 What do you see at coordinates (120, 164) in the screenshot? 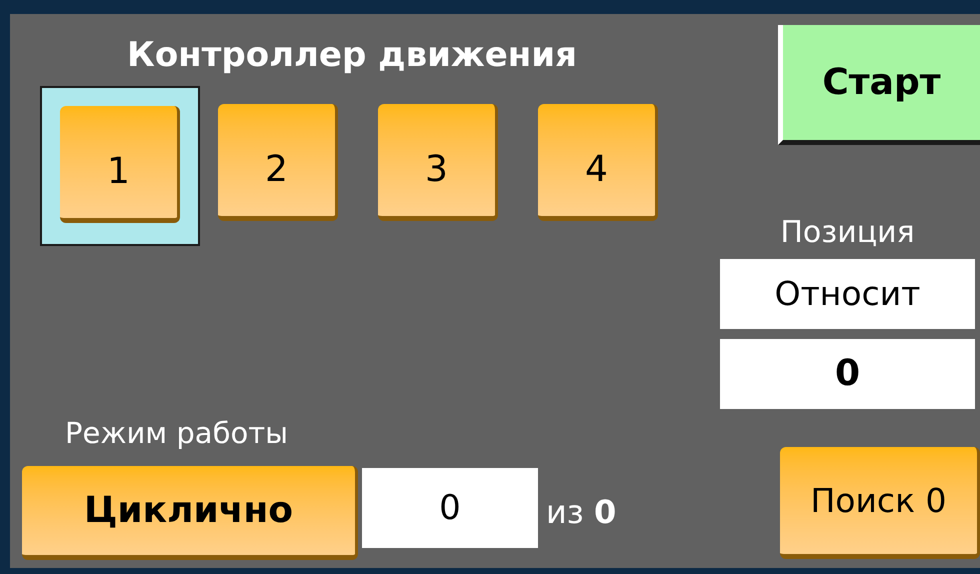
I see `axis-button: 1` at bounding box center [120, 164].